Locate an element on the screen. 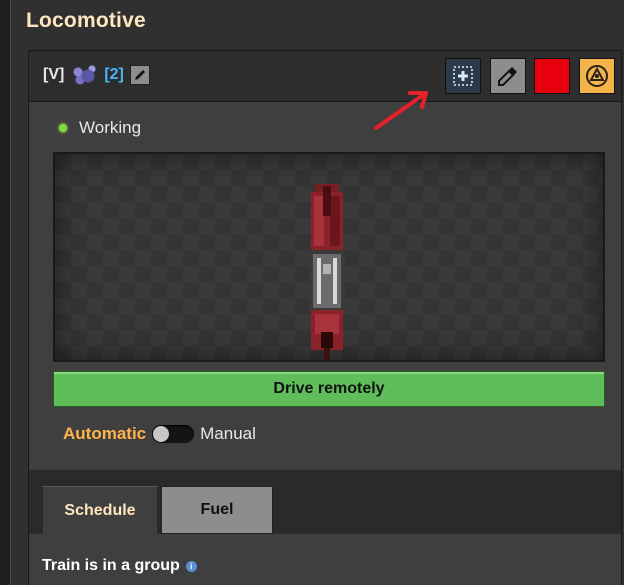  train-header: [V] [2] is located at coordinates (325, 76).